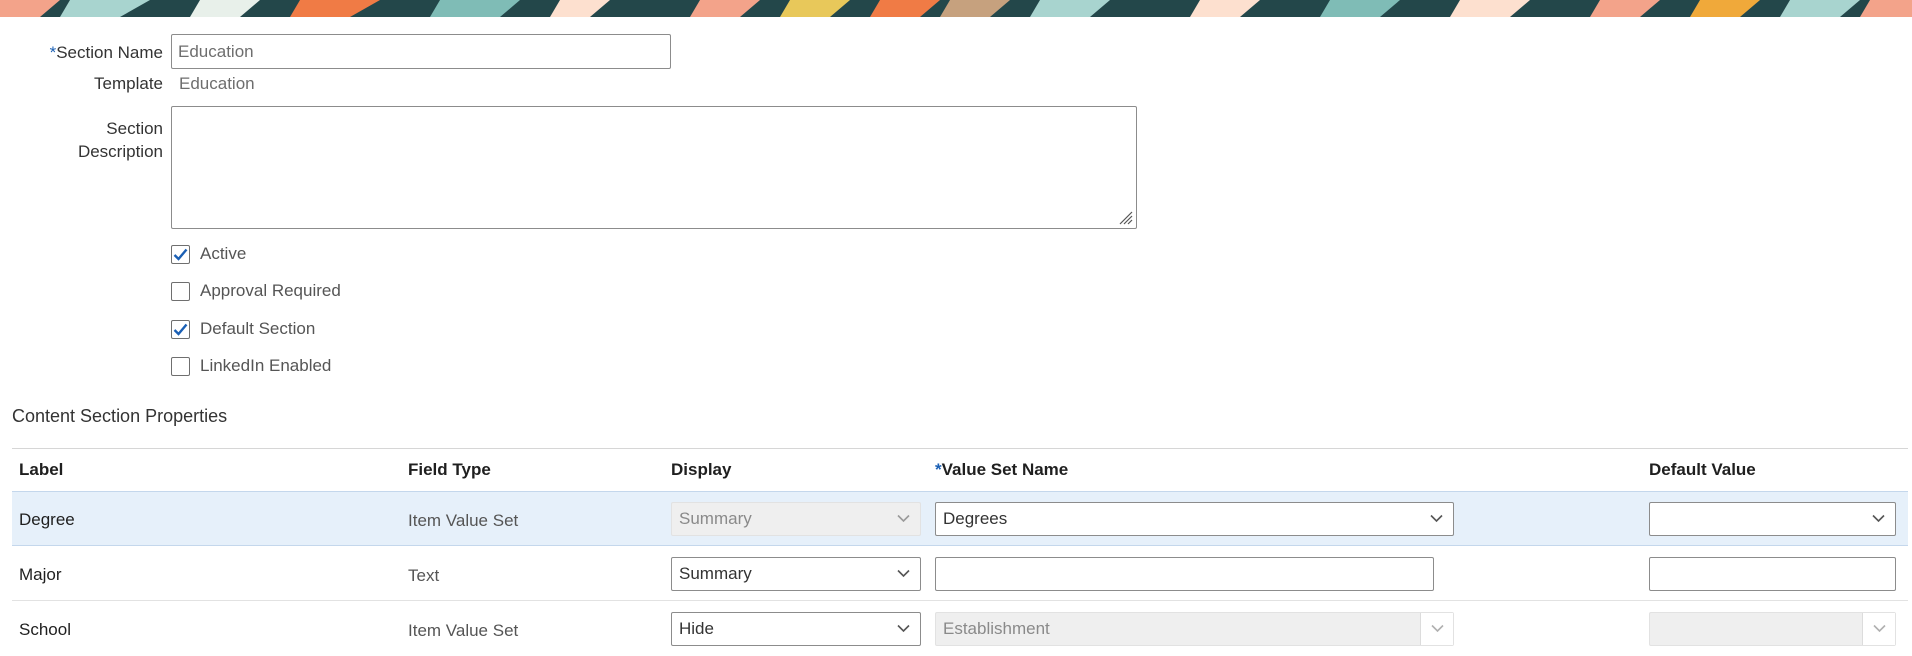  Describe the element at coordinates (217, 83) in the screenshot. I see `template-value: Education` at that location.